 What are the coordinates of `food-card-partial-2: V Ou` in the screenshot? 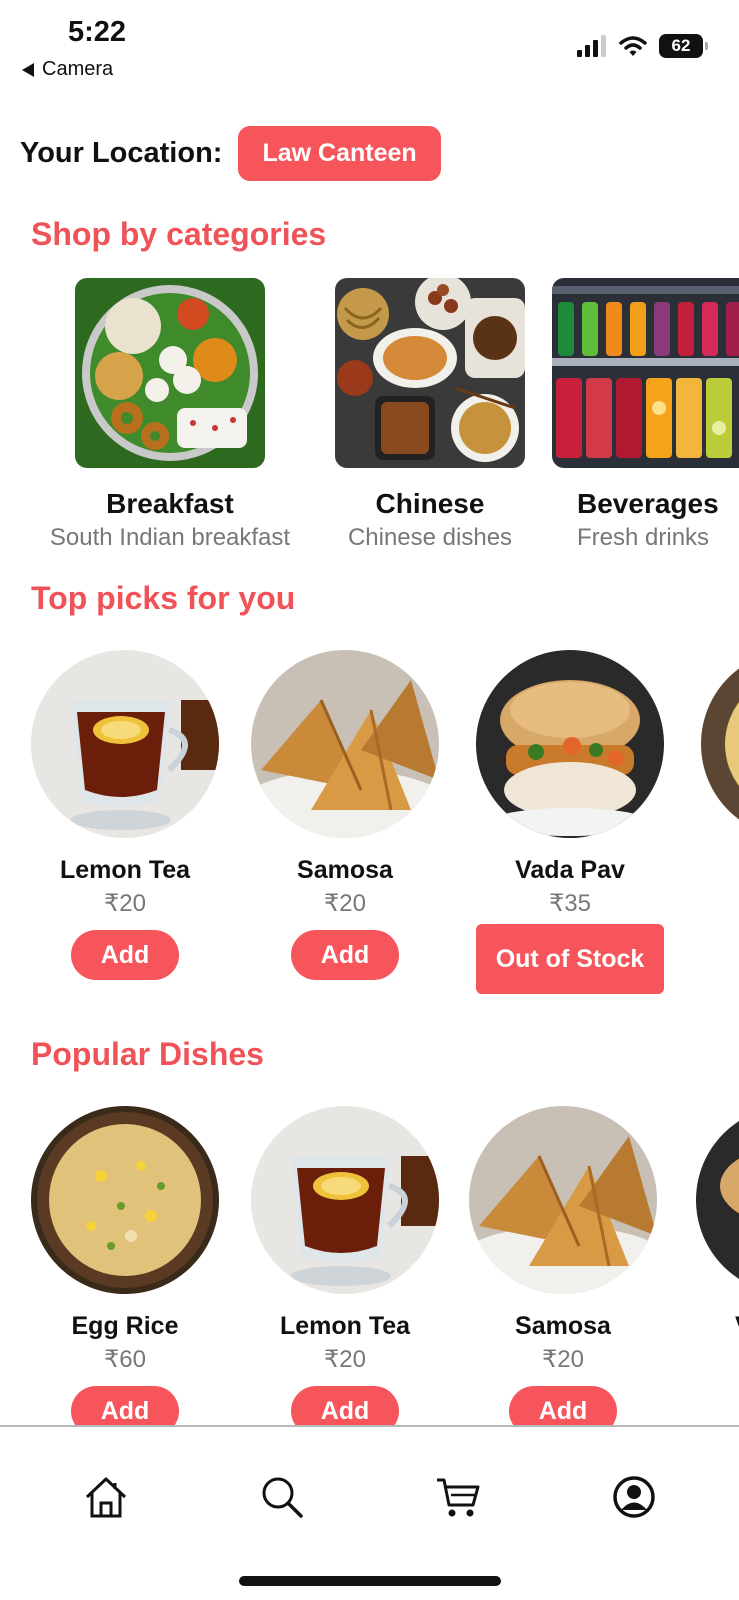 It's located at (712, 1262).